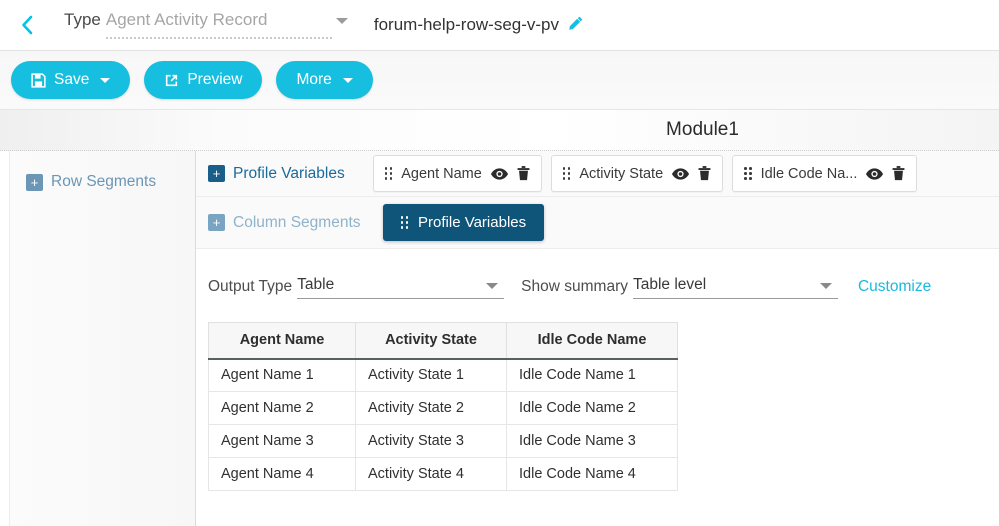  I want to click on save-label: Save, so click(72, 79).